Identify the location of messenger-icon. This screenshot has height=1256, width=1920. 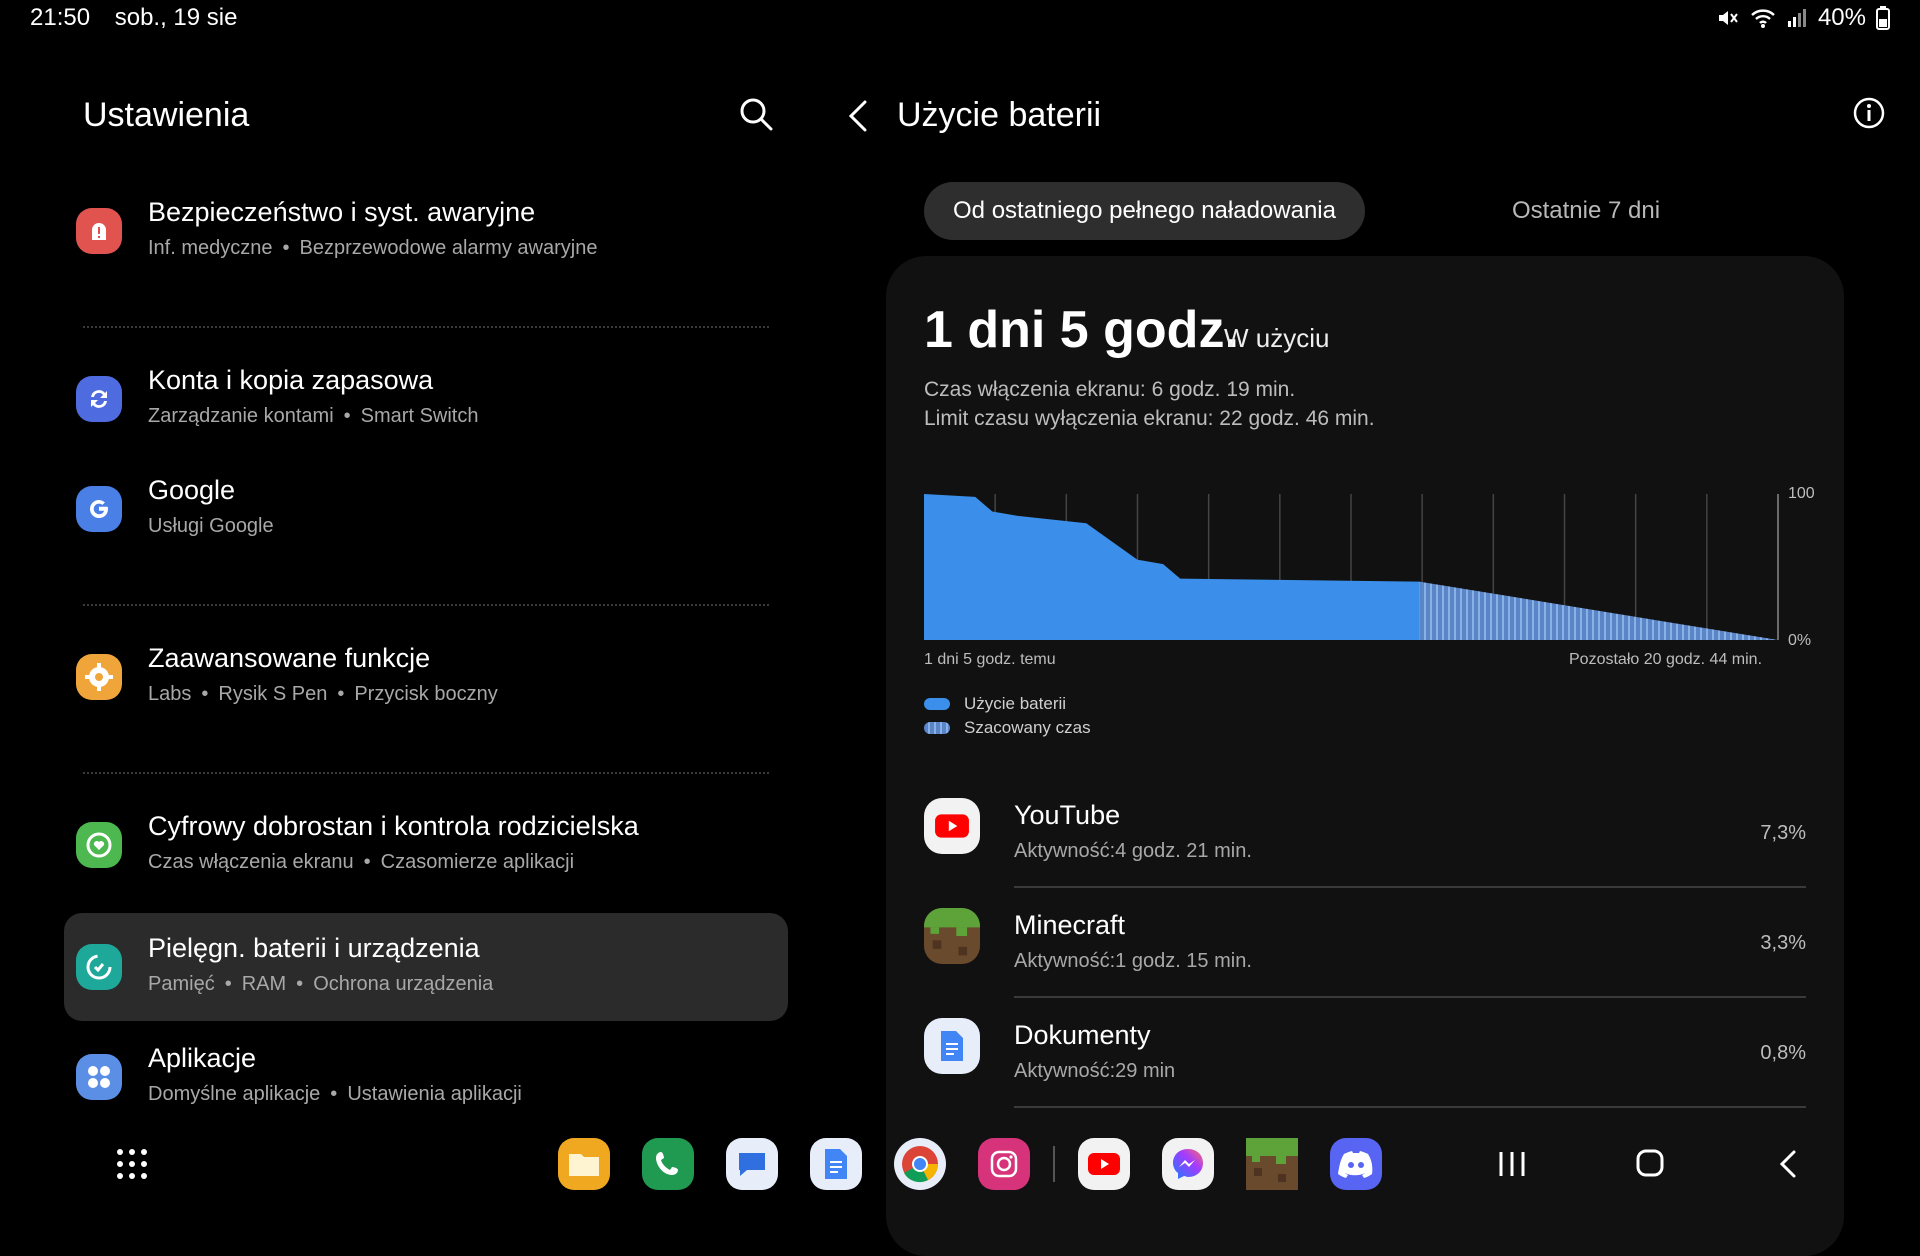
(1188, 1164).